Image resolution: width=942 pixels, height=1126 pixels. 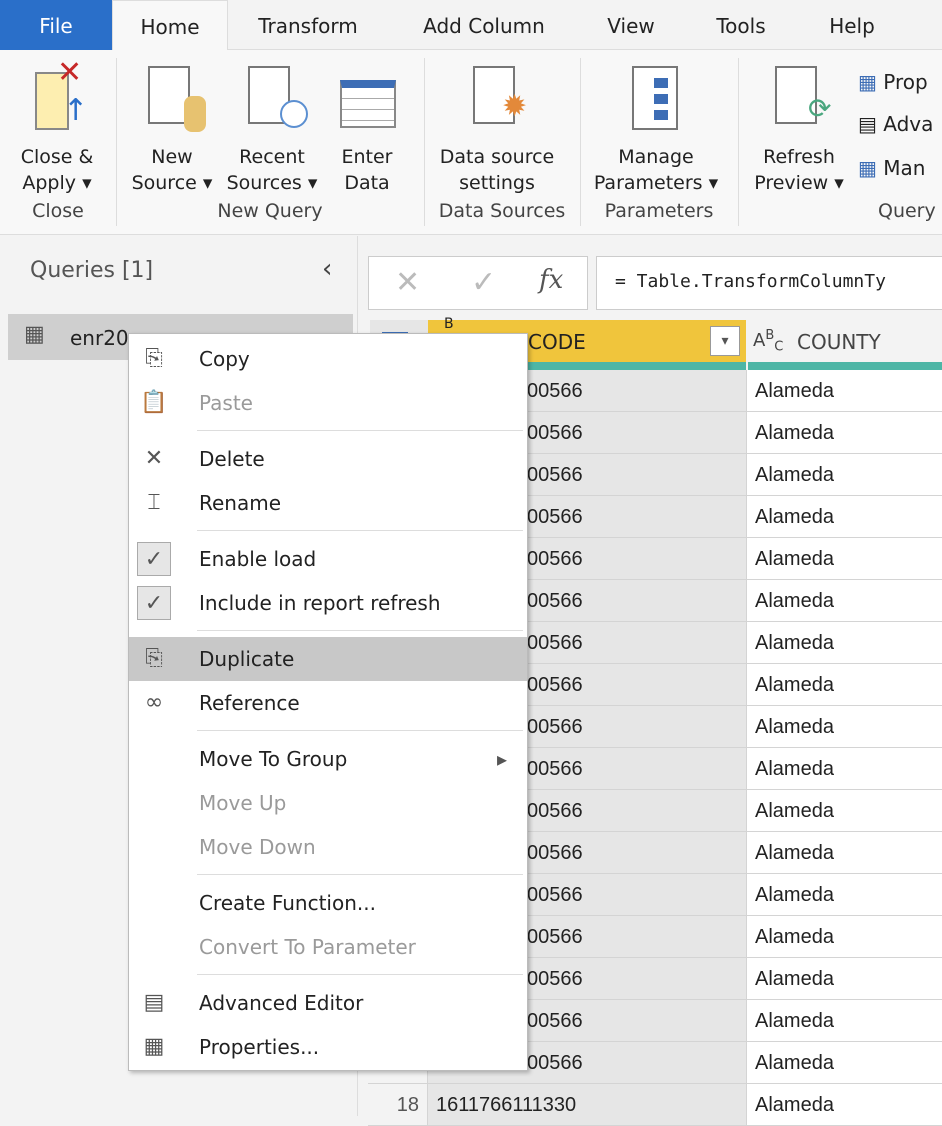 I want to click on filter-dropdown-icon: ▾, so click(x=725, y=341).